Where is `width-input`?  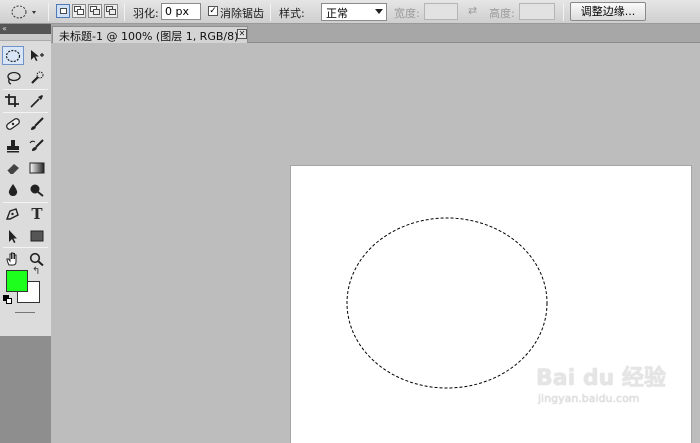 width-input is located at coordinates (441, 11).